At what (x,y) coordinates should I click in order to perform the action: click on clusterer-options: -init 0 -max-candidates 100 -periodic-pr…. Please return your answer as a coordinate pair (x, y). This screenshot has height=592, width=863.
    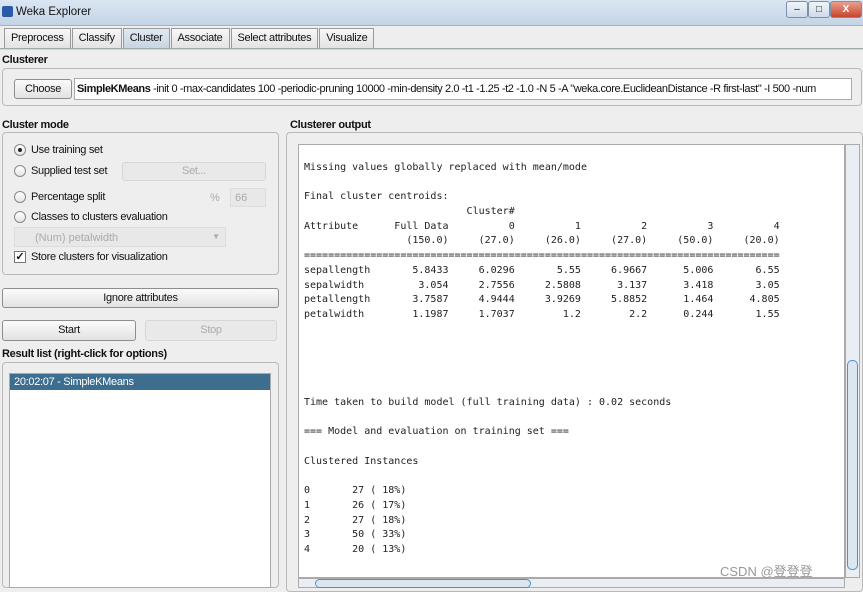
    Looking at the image, I should click on (483, 89).